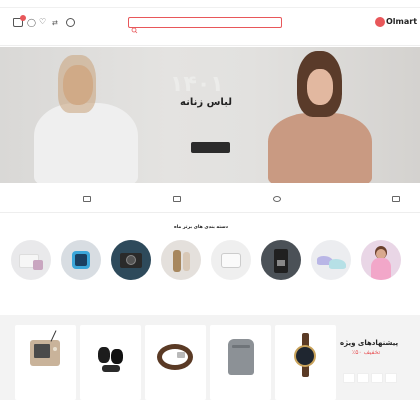  What do you see at coordinates (206, 102) in the screenshot?
I see `hero-title: لباس زنانه` at bounding box center [206, 102].